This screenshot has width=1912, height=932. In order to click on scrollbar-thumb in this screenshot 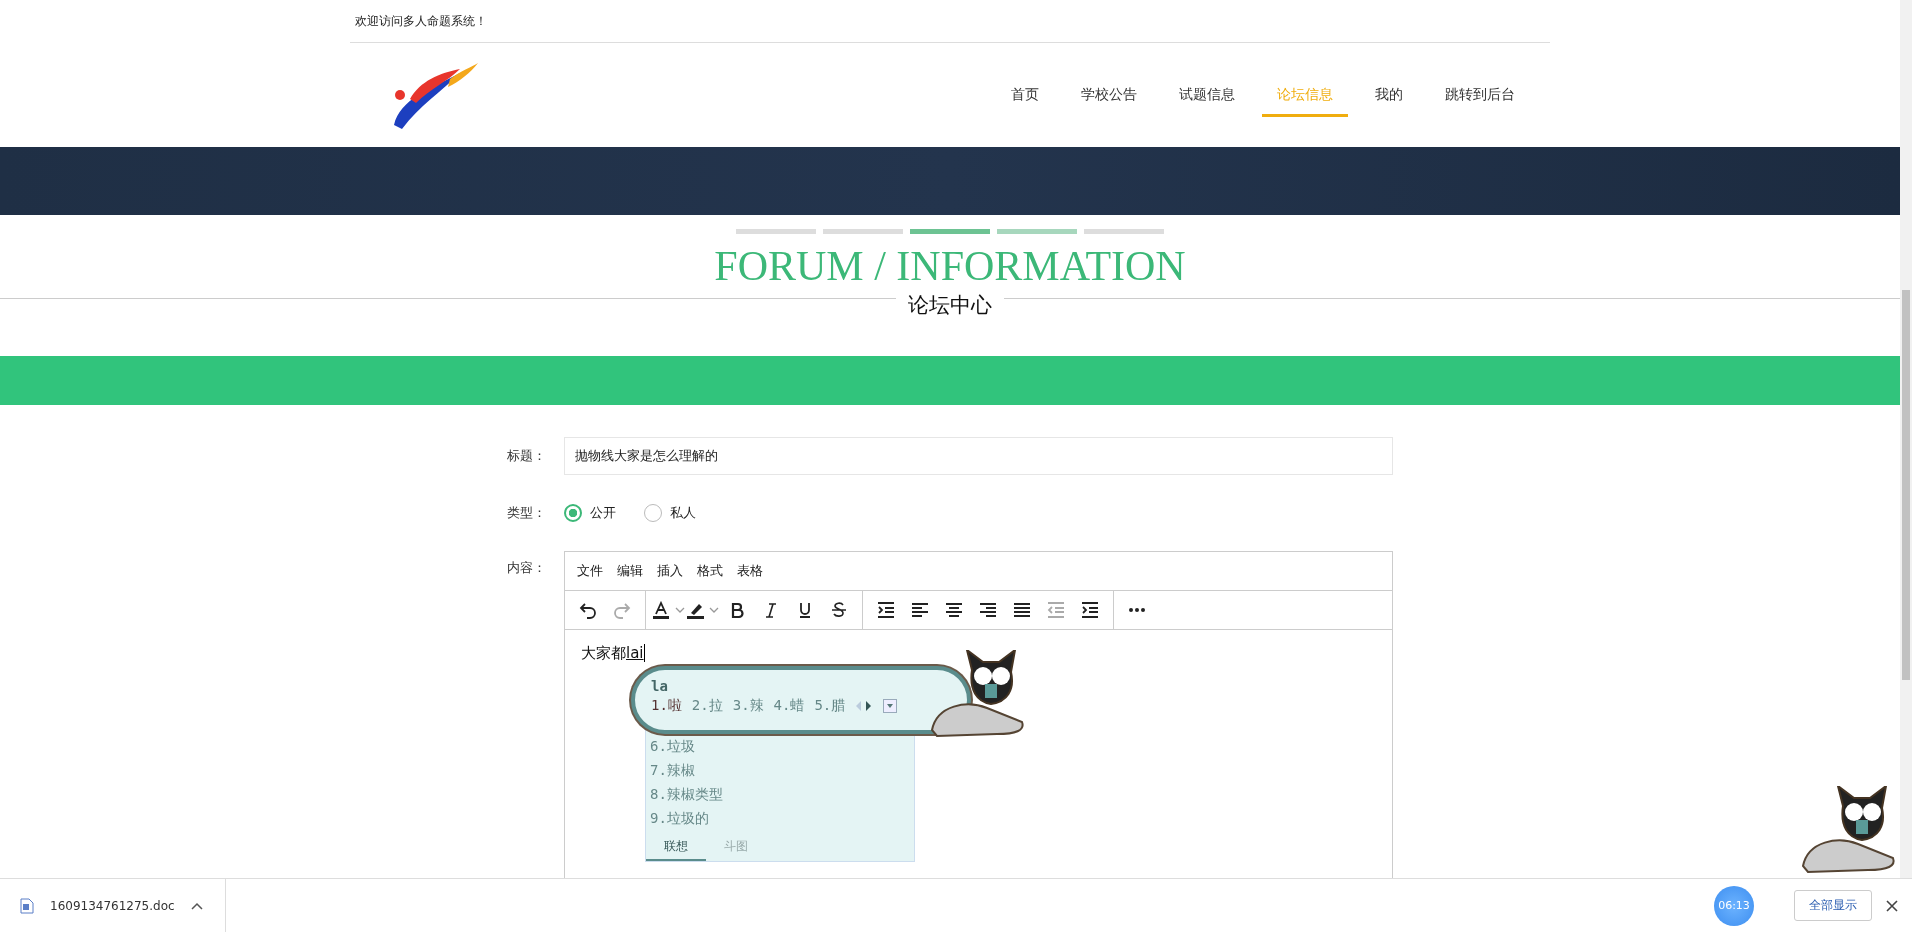, I will do `click(1906, 485)`.